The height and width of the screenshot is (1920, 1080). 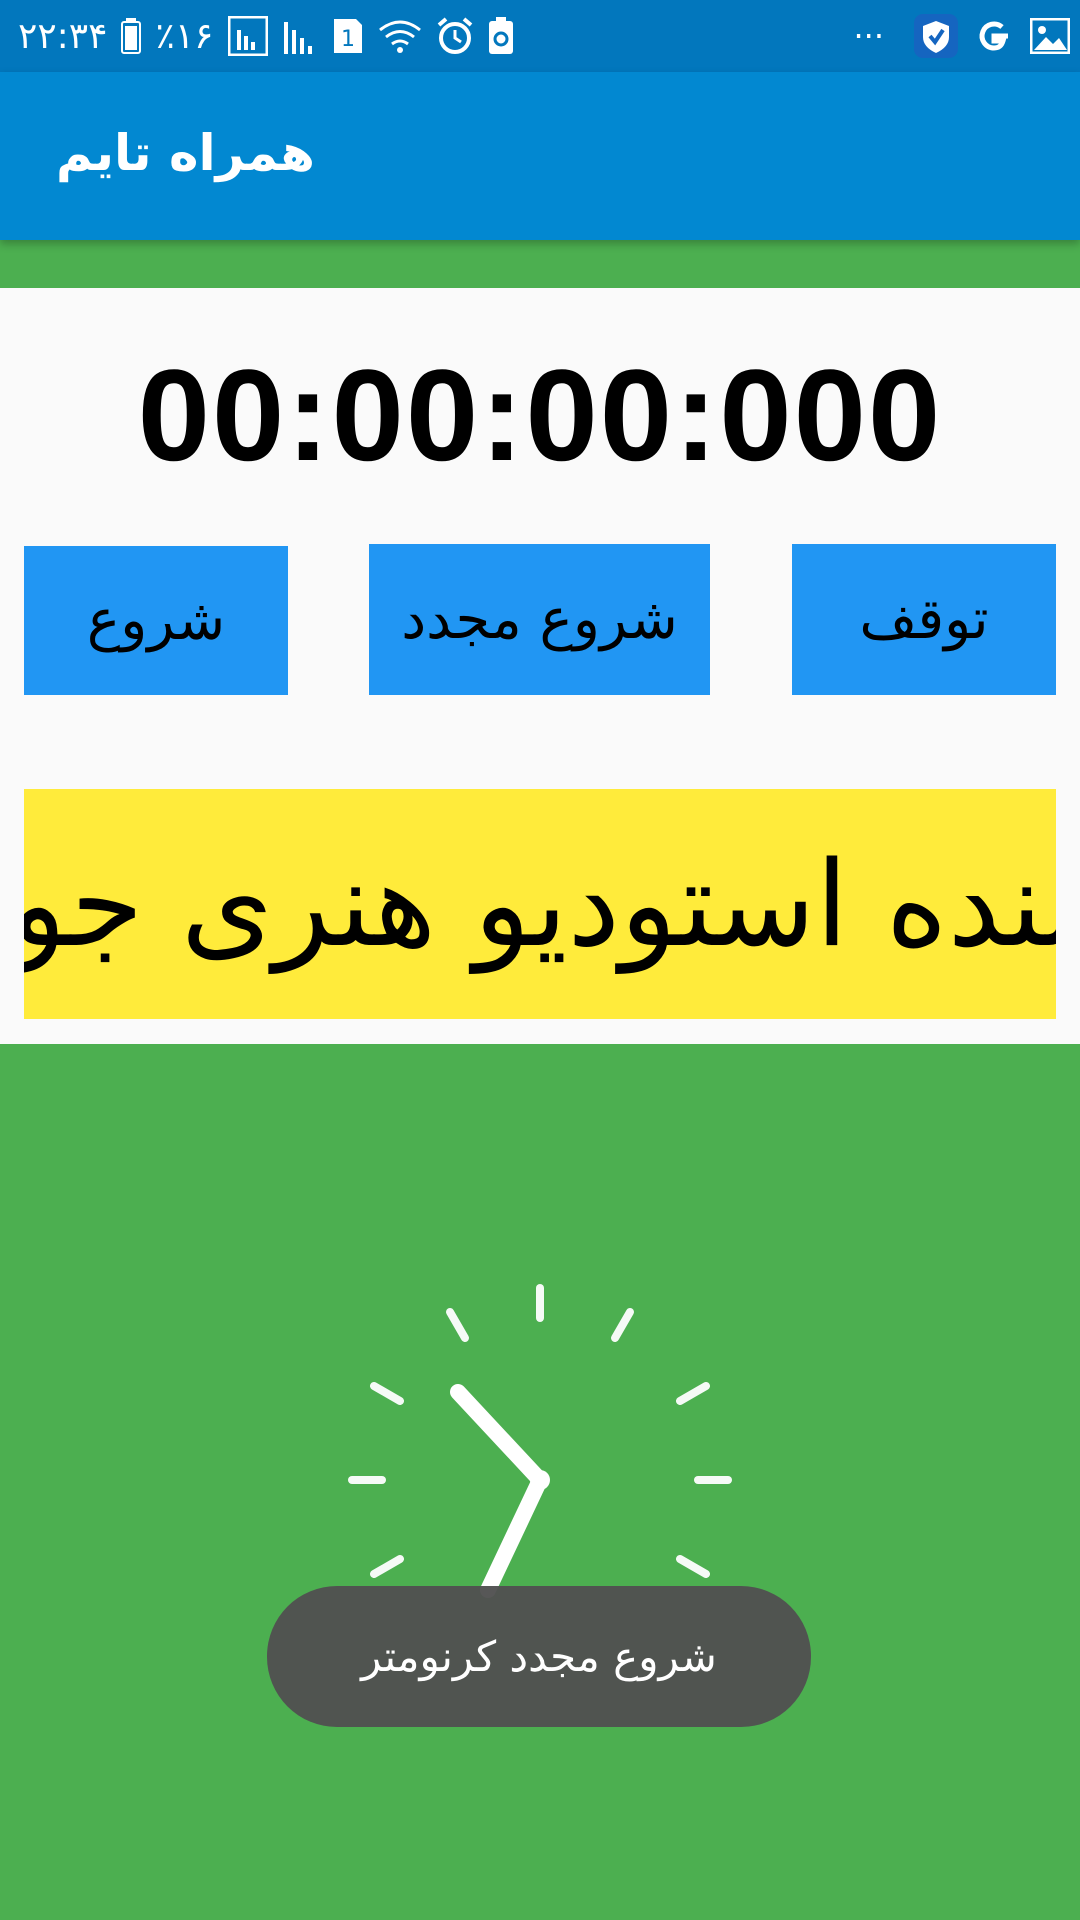 I want to click on recycle-icon, so click(x=501, y=36).